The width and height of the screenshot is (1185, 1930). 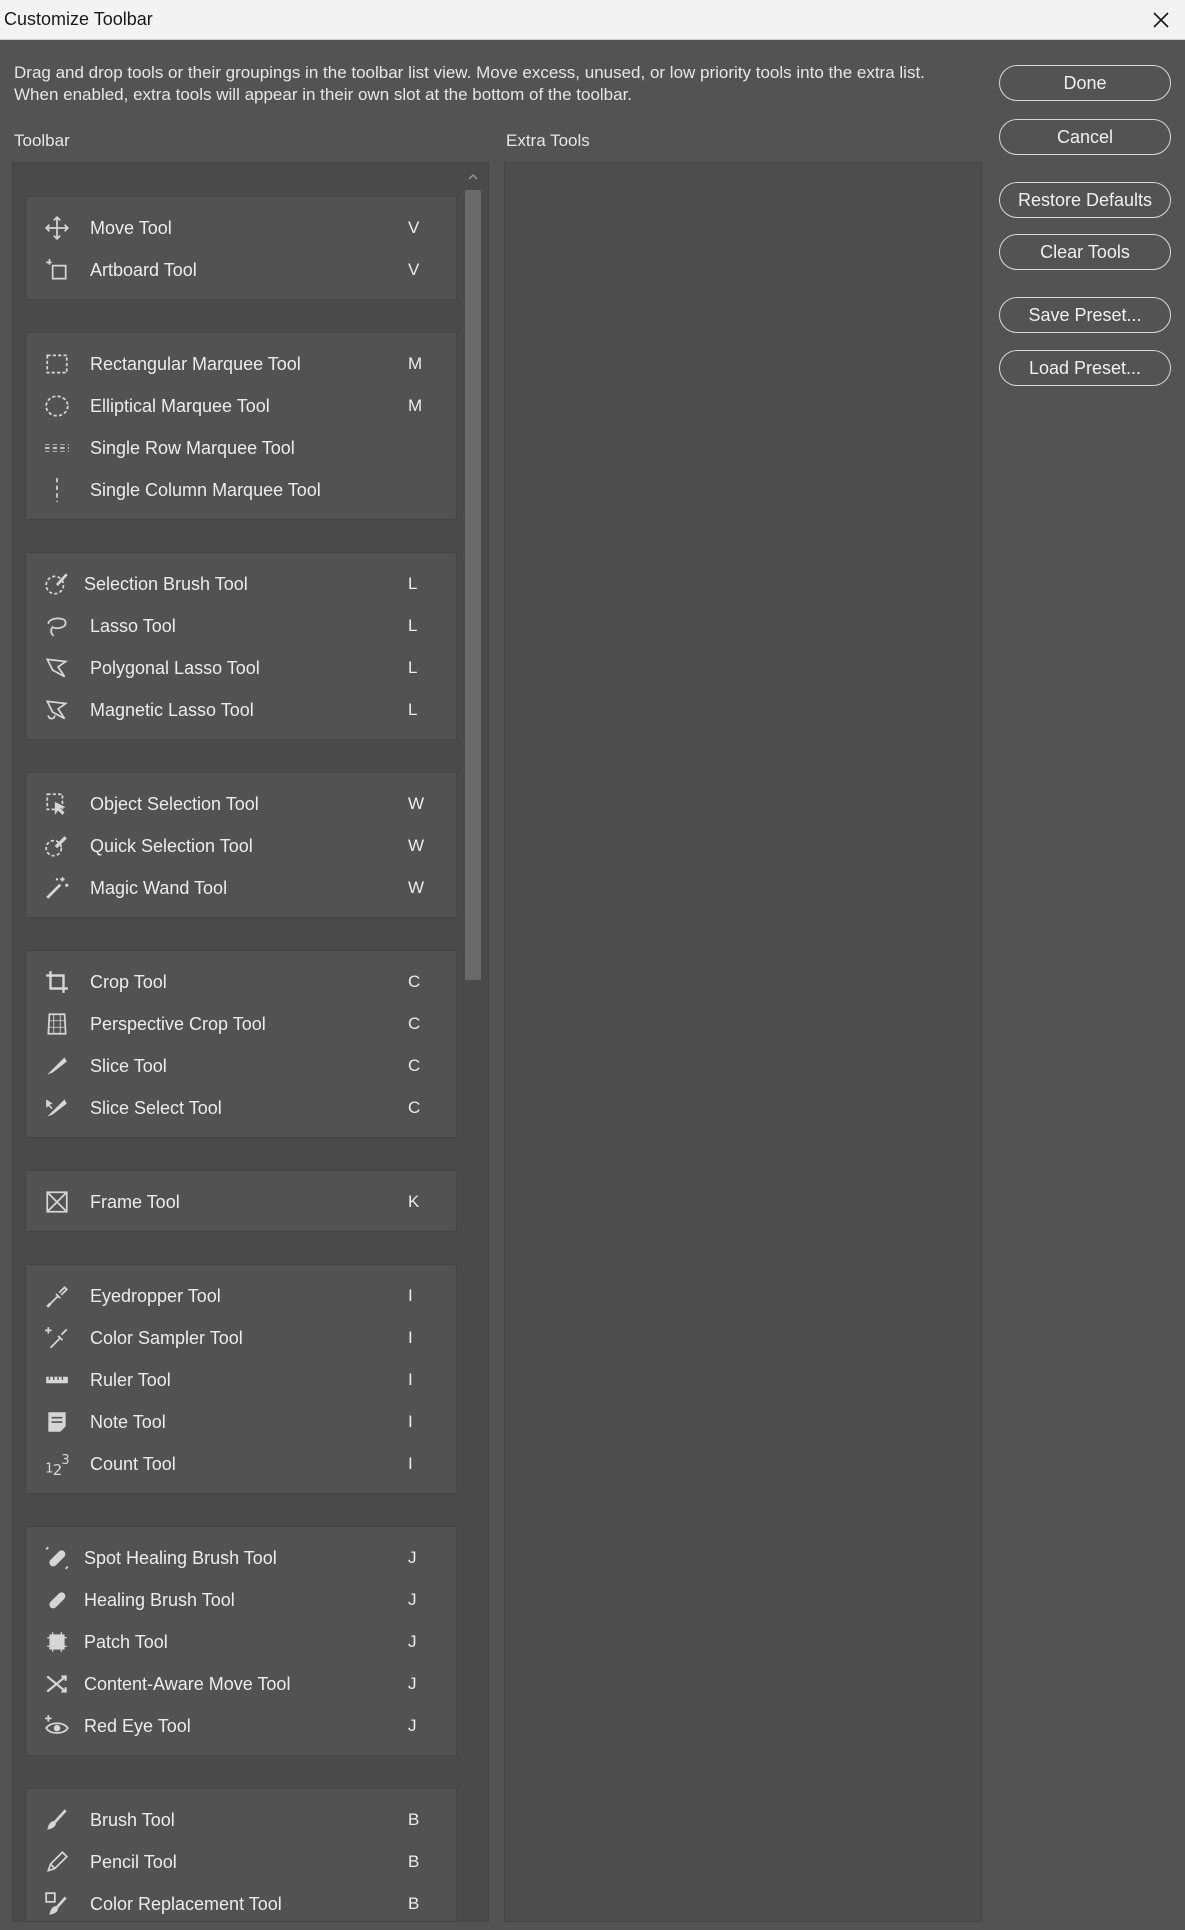 I want to click on tool-name: Single Column Marquee Tool, so click(x=205, y=489).